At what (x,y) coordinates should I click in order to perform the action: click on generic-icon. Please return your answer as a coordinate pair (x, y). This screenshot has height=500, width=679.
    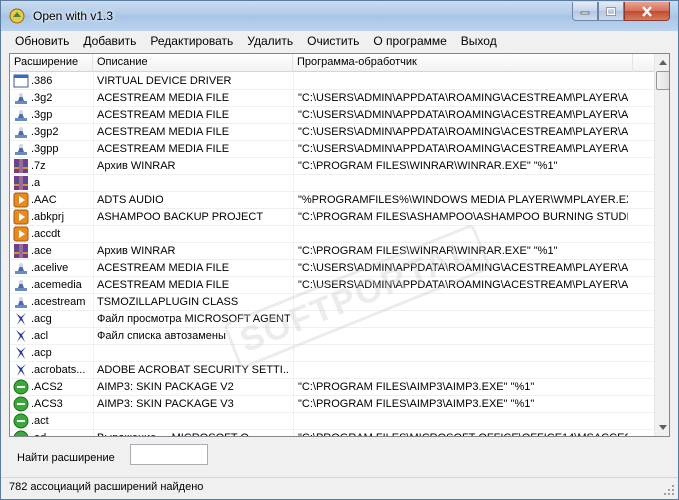
    Looking at the image, I should click on (21, 81).